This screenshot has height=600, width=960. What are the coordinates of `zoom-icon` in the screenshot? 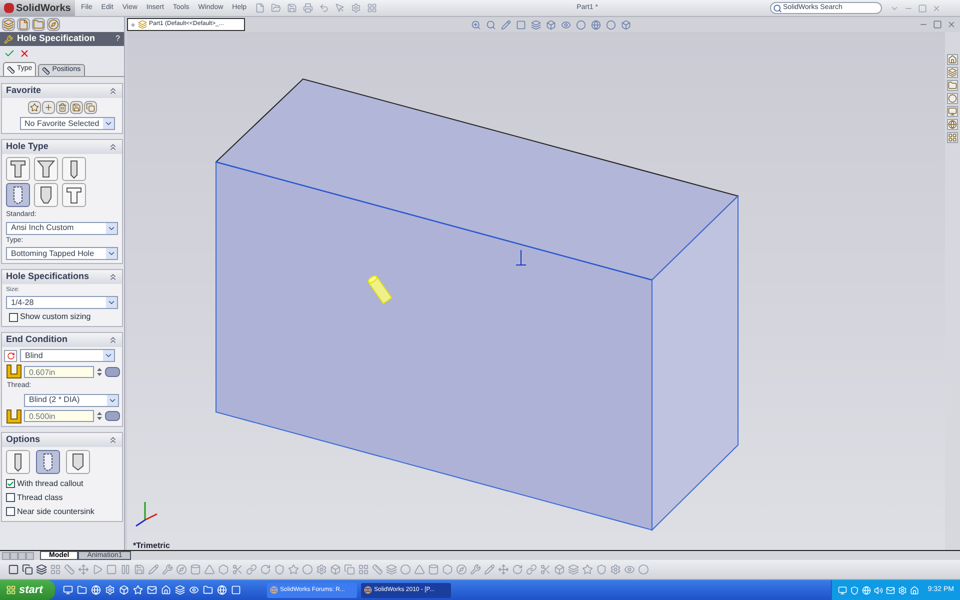 It's located at (476, 25).